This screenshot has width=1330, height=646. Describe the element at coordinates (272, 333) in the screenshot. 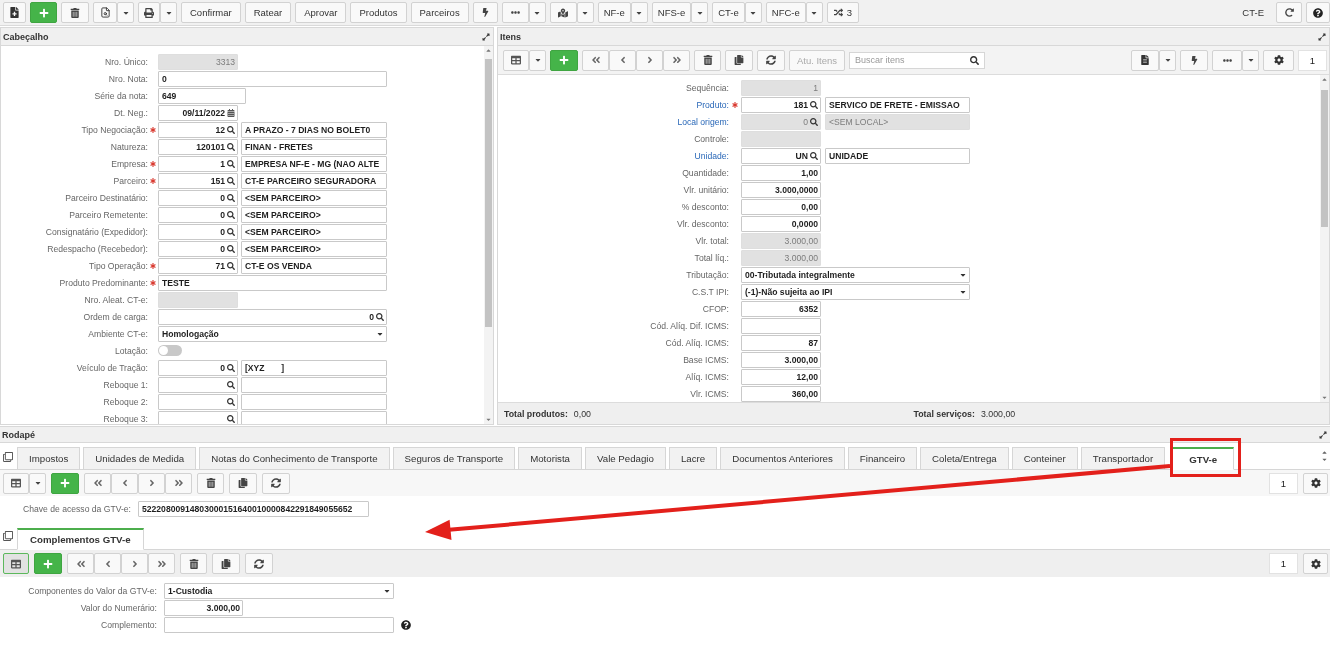

I see `dropdown: Homologação` at that location.